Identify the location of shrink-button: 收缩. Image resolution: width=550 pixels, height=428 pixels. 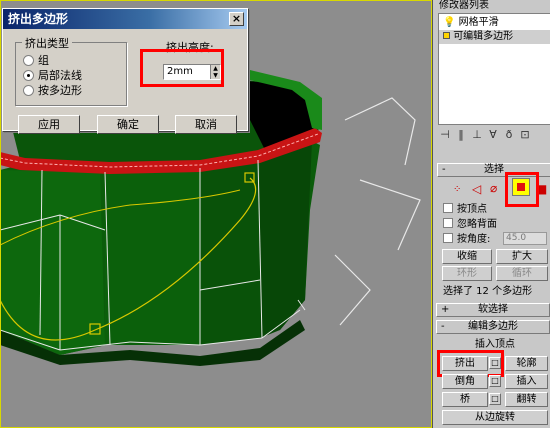
(467, 256).